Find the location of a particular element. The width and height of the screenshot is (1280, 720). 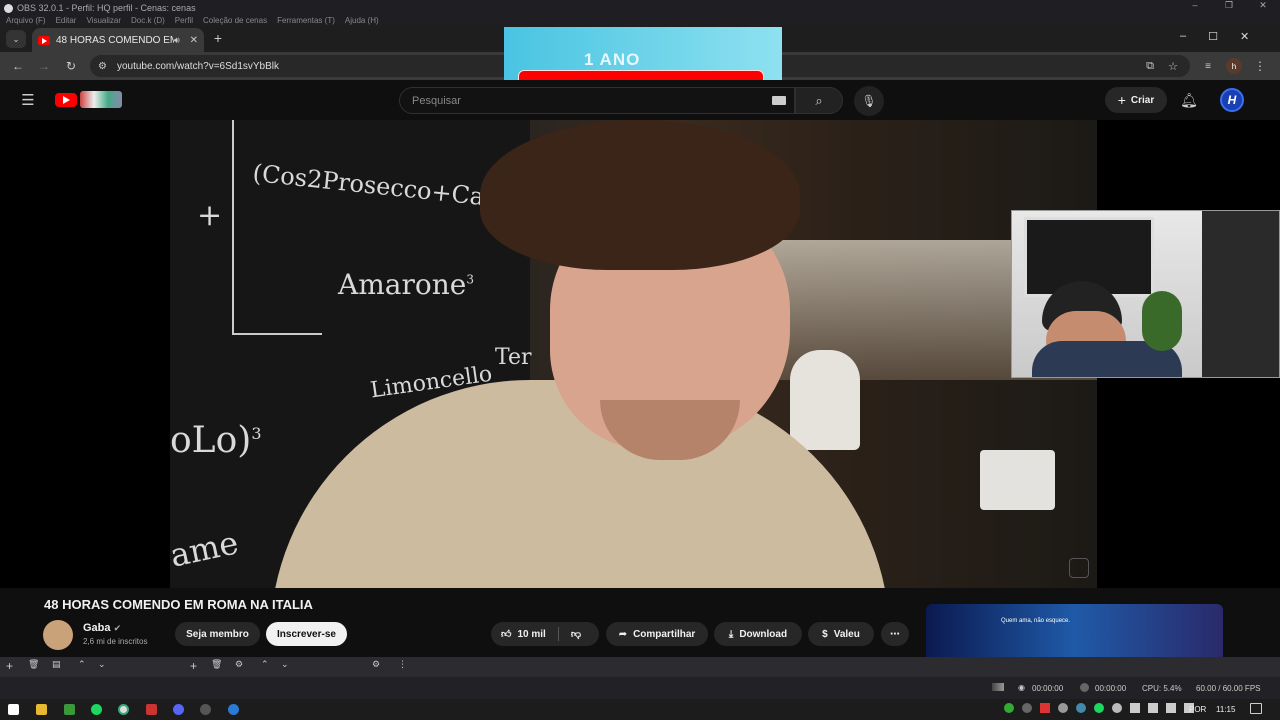

search-button: ⌕ is located at coordinates (819, 100).